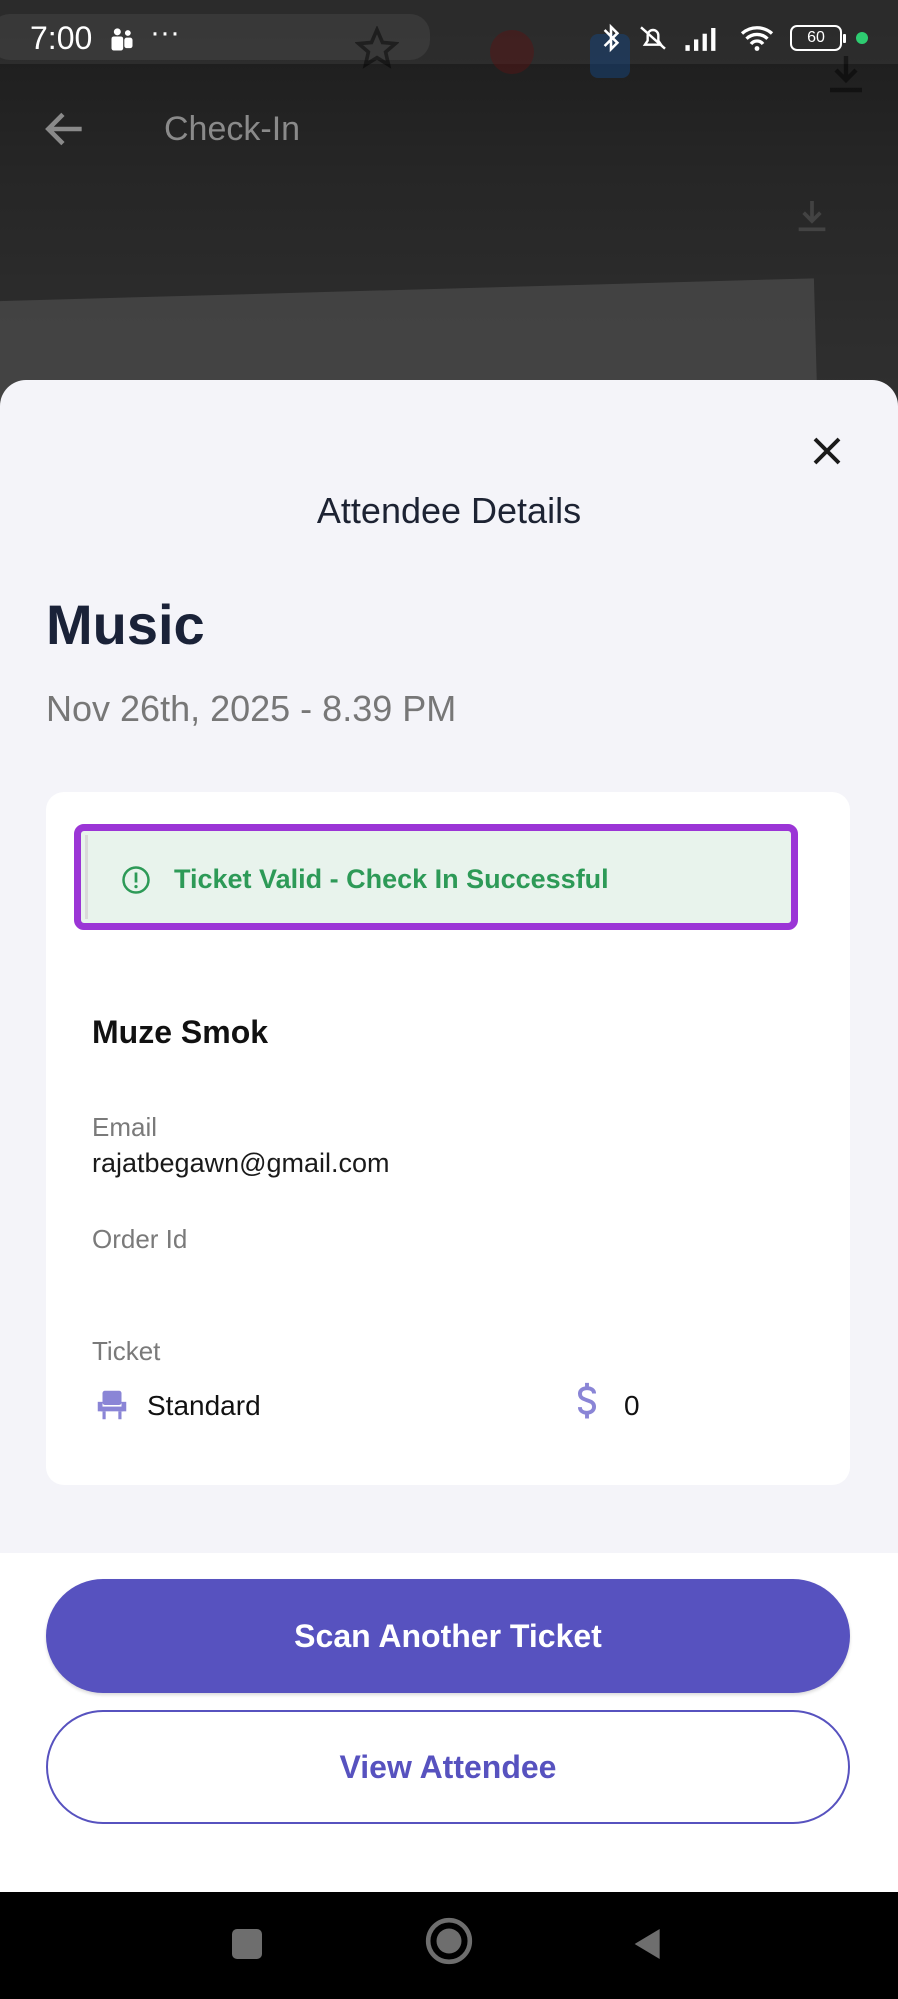 This screenshot has width=898, height=1999. Describe the element at coordinates (757, 38) in the screenshot. I see `wifi-icon` at that location.